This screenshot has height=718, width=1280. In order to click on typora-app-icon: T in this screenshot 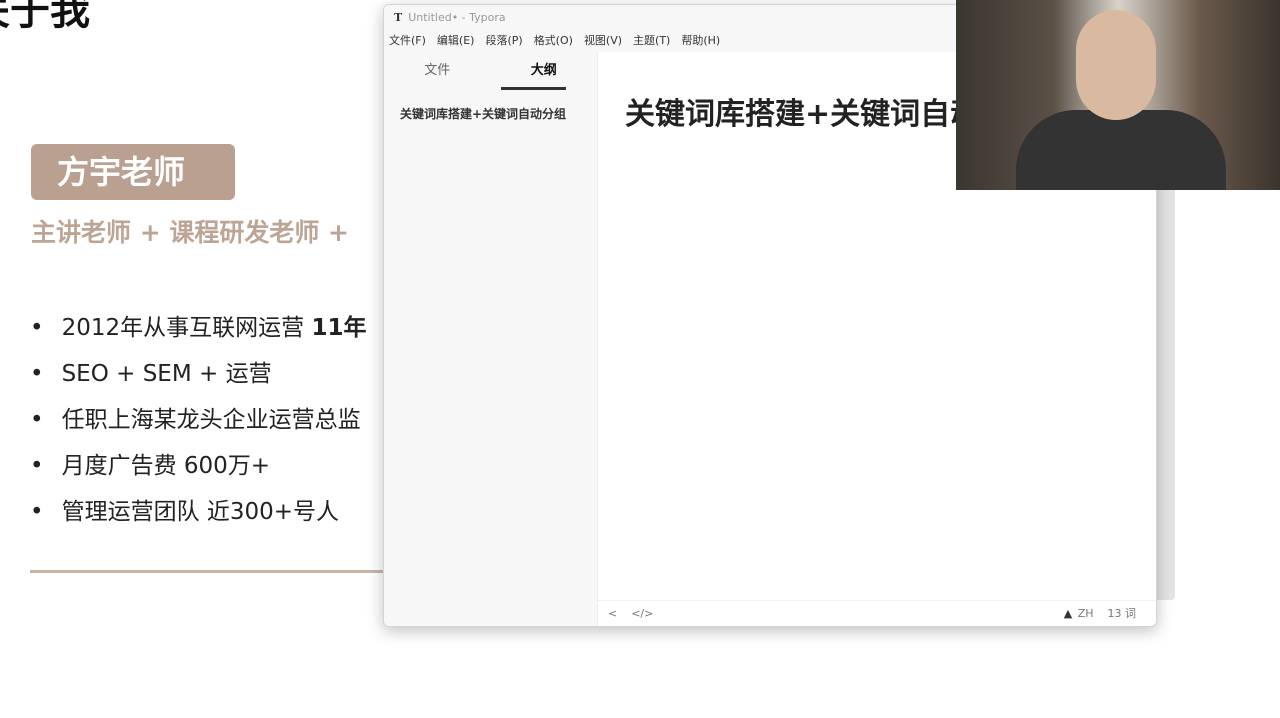, I will do `click(398, 17)`.